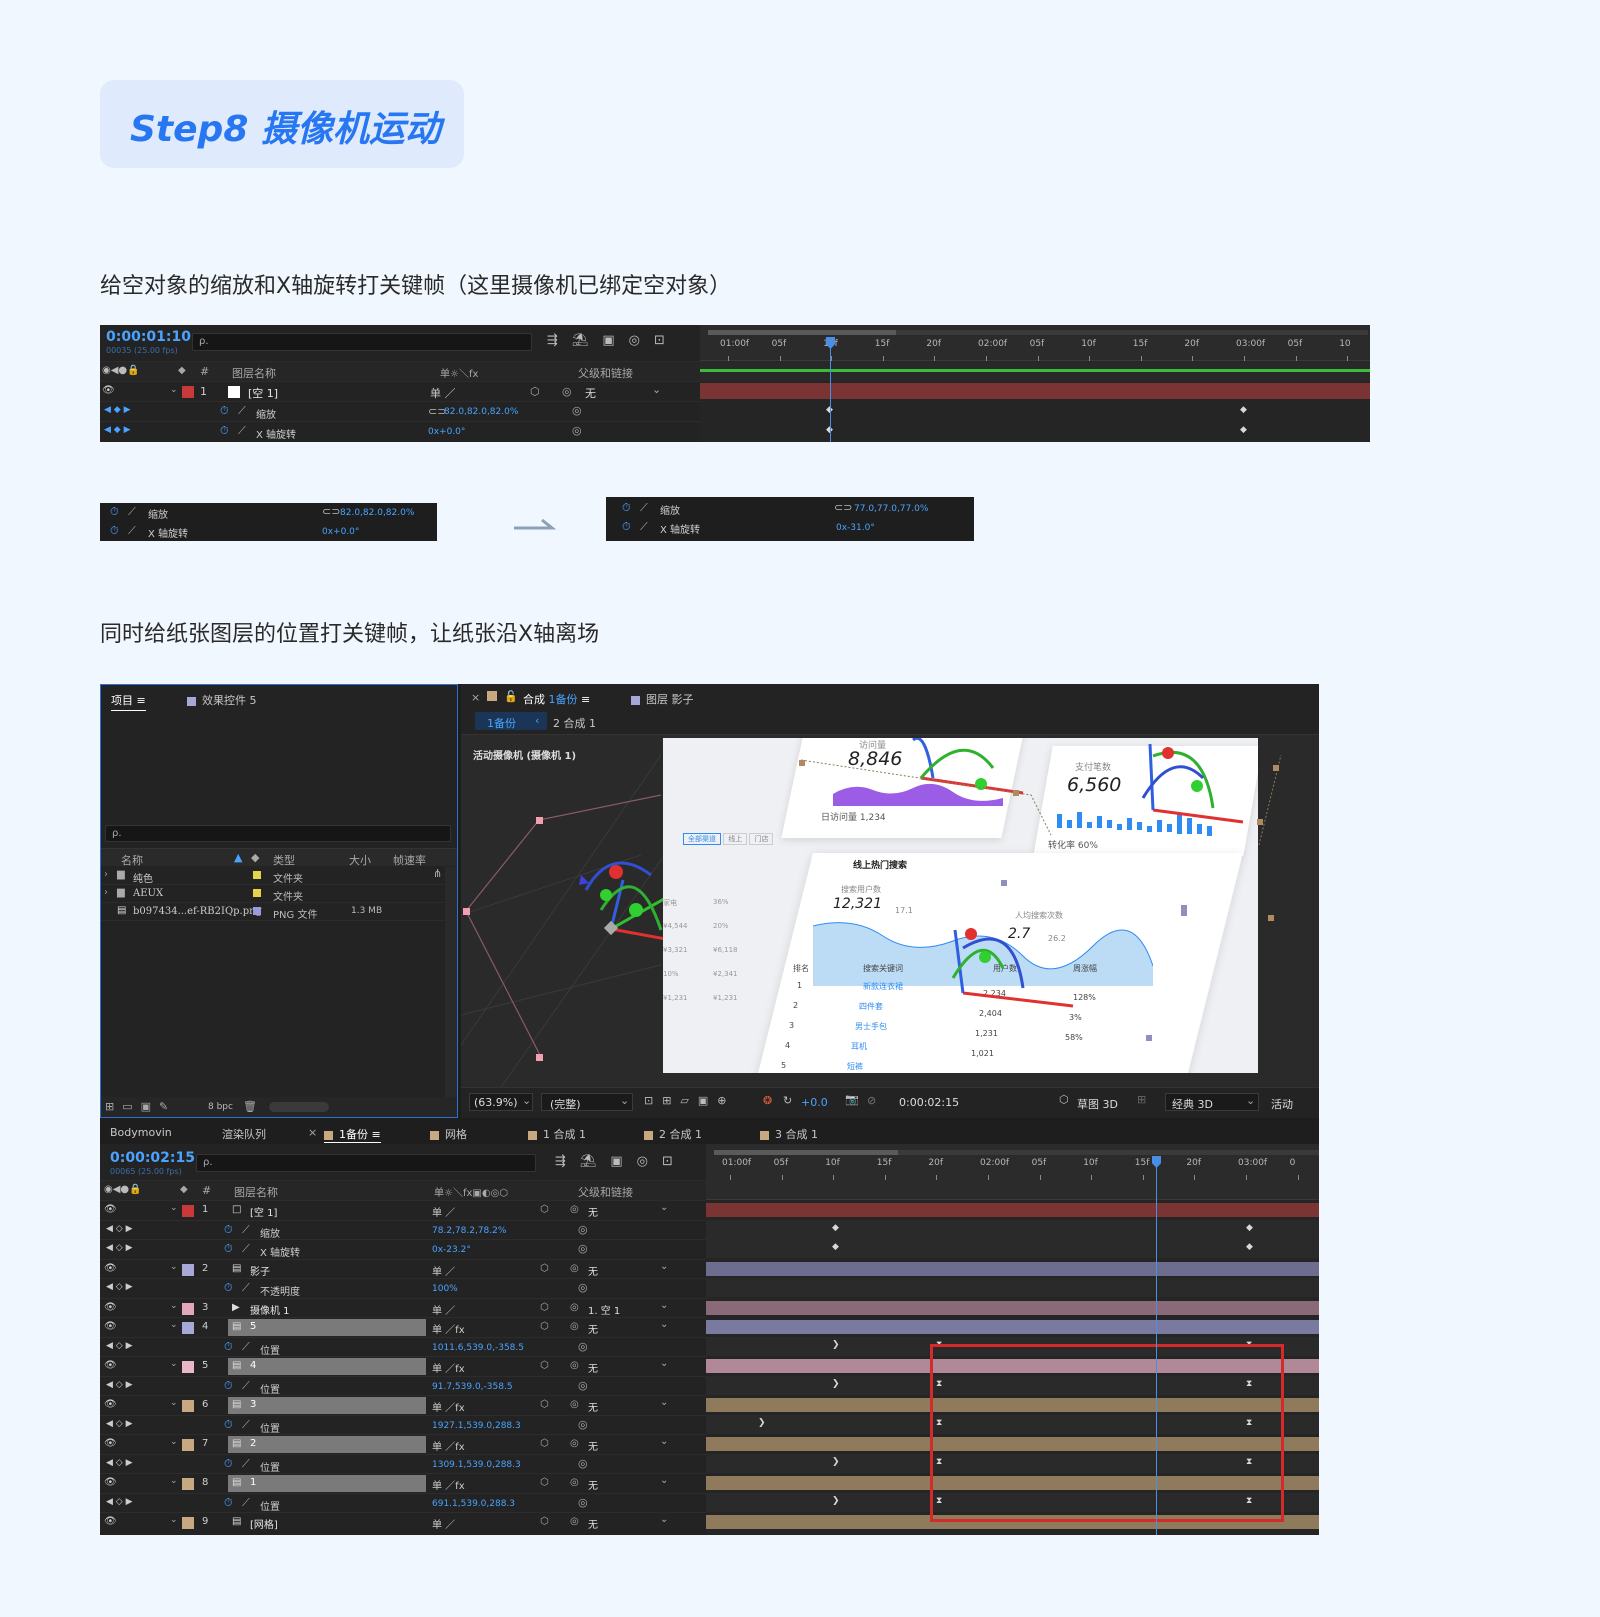 The image size is (1600, 1617). I want to click on color-channels-icon: ❂, so click(767, 1100).